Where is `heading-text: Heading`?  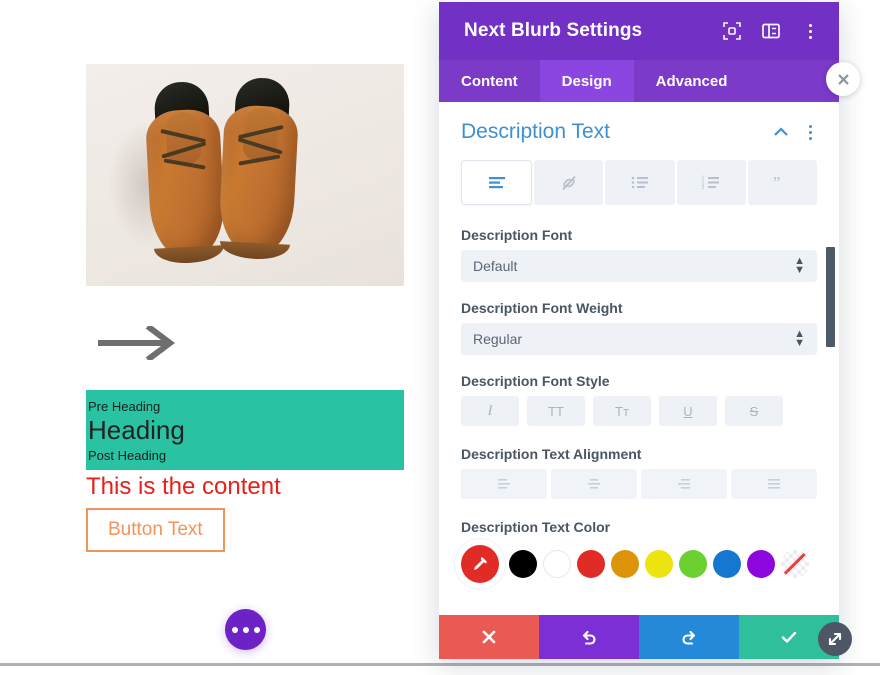
heading-text: Heading is located at coordinates (136, 430).